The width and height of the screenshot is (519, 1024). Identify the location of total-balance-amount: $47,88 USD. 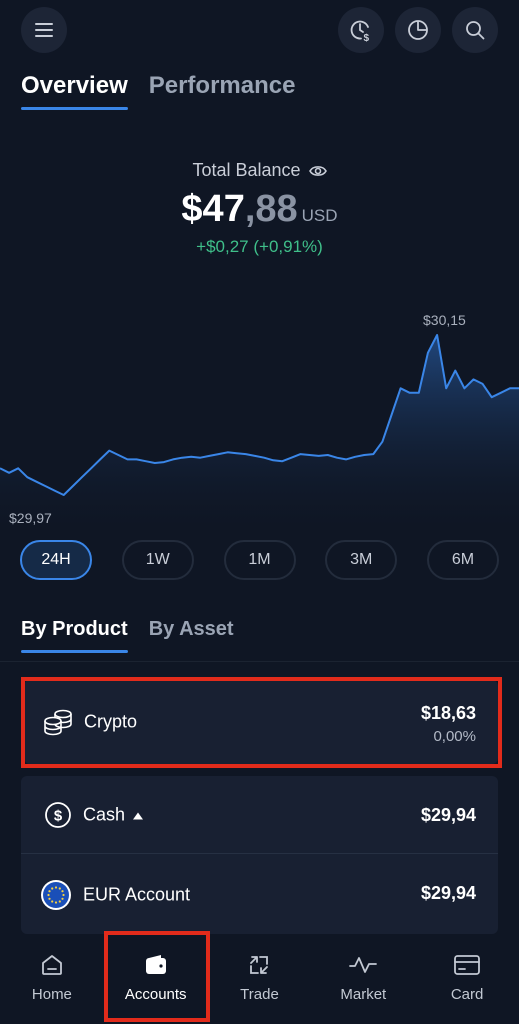
(259, 209).